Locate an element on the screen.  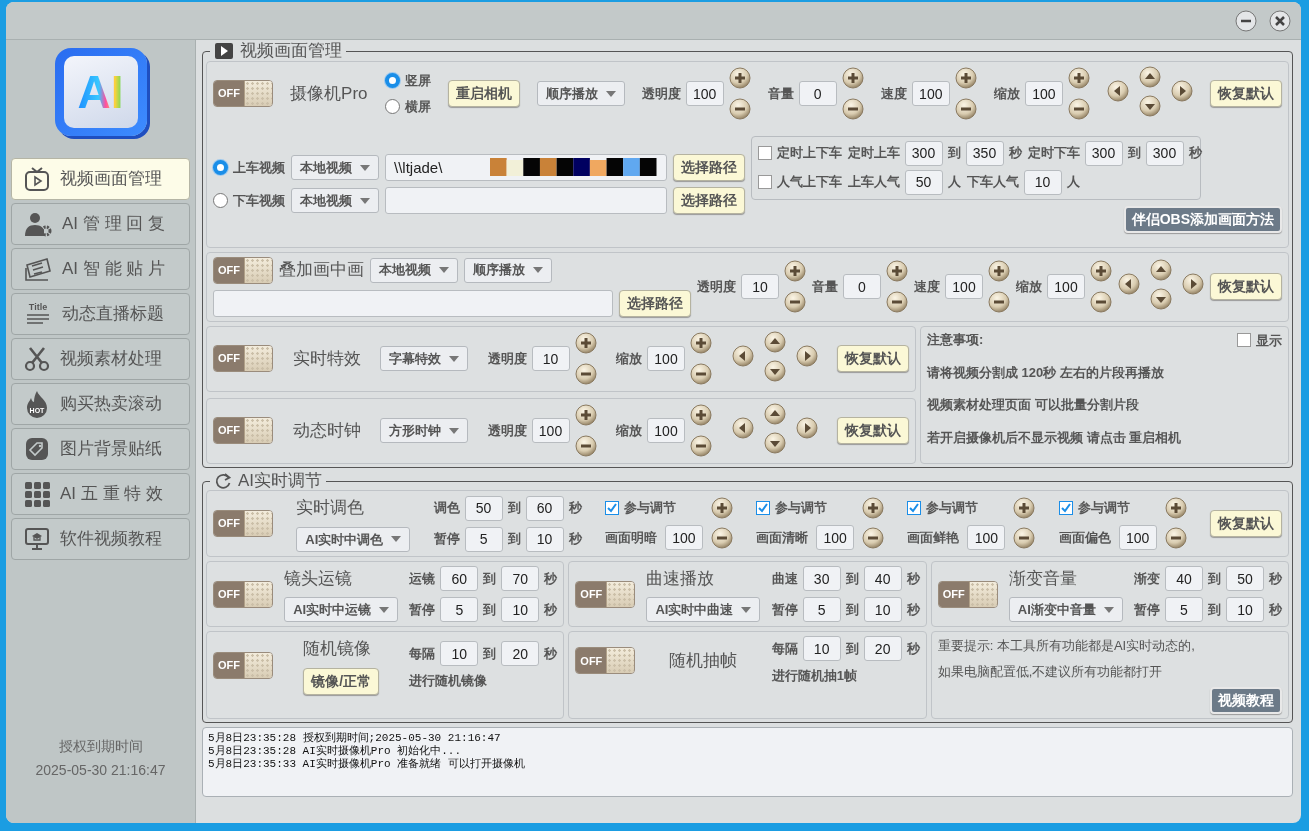
minimize-button is located at coordinates (1246, 20).